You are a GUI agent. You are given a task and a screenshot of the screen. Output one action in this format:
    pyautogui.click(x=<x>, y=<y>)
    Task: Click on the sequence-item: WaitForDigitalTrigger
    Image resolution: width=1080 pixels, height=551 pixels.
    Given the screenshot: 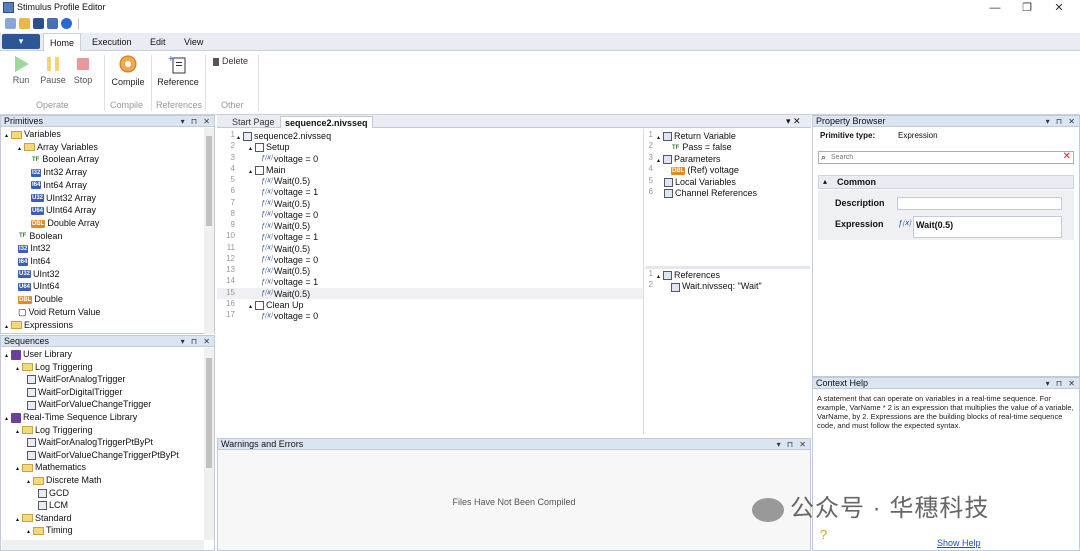 What is the action you would take?
    pyautogui.click(x=74, y=392)
    